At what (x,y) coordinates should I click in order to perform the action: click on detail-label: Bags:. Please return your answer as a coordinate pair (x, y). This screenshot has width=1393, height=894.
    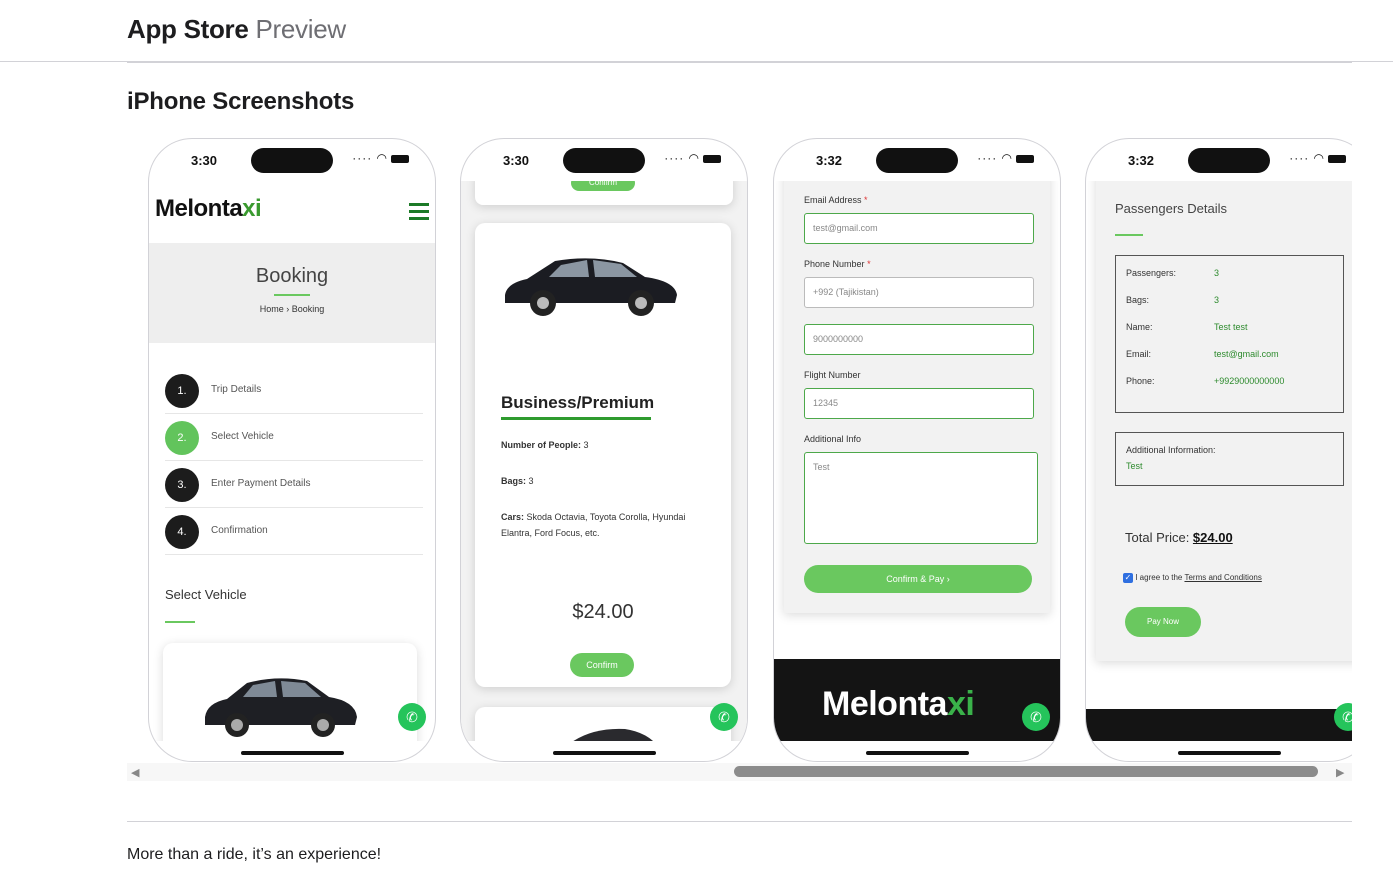
    Looking at the image, I should click on (1138, 300).